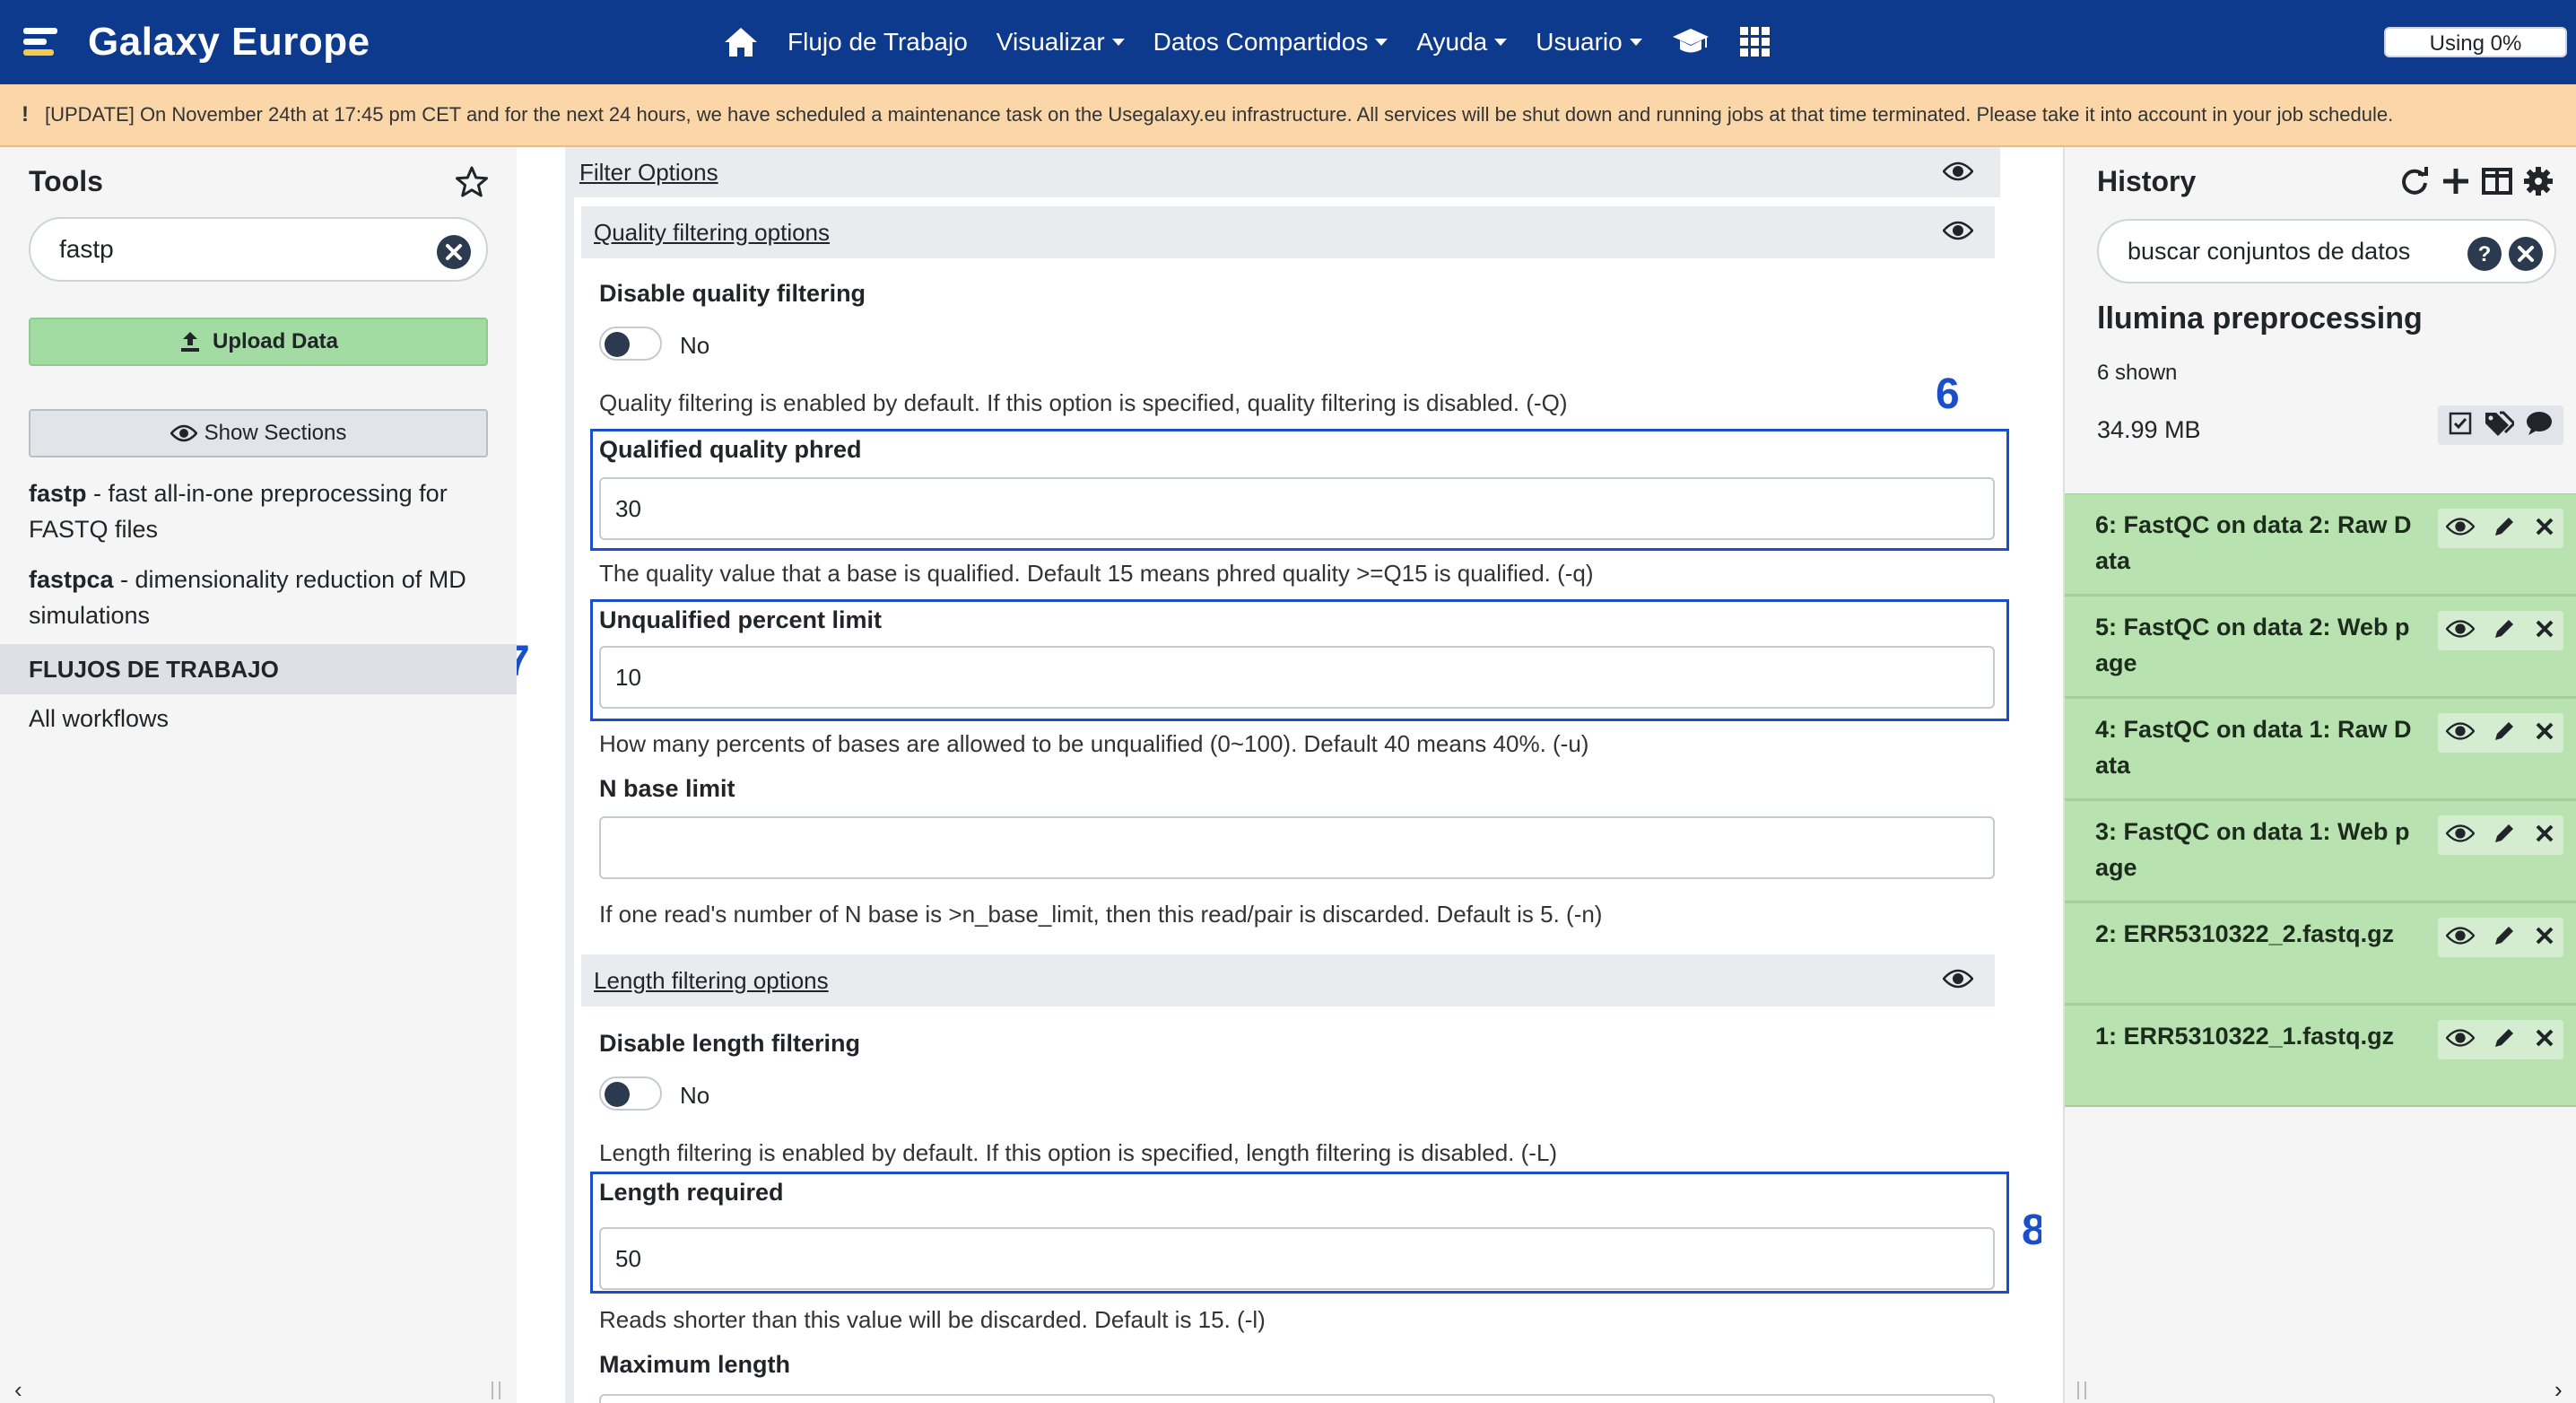 The image size is (2576, 1403). I want to click on collapse-right-icon: ›, so click(2558, 1389).